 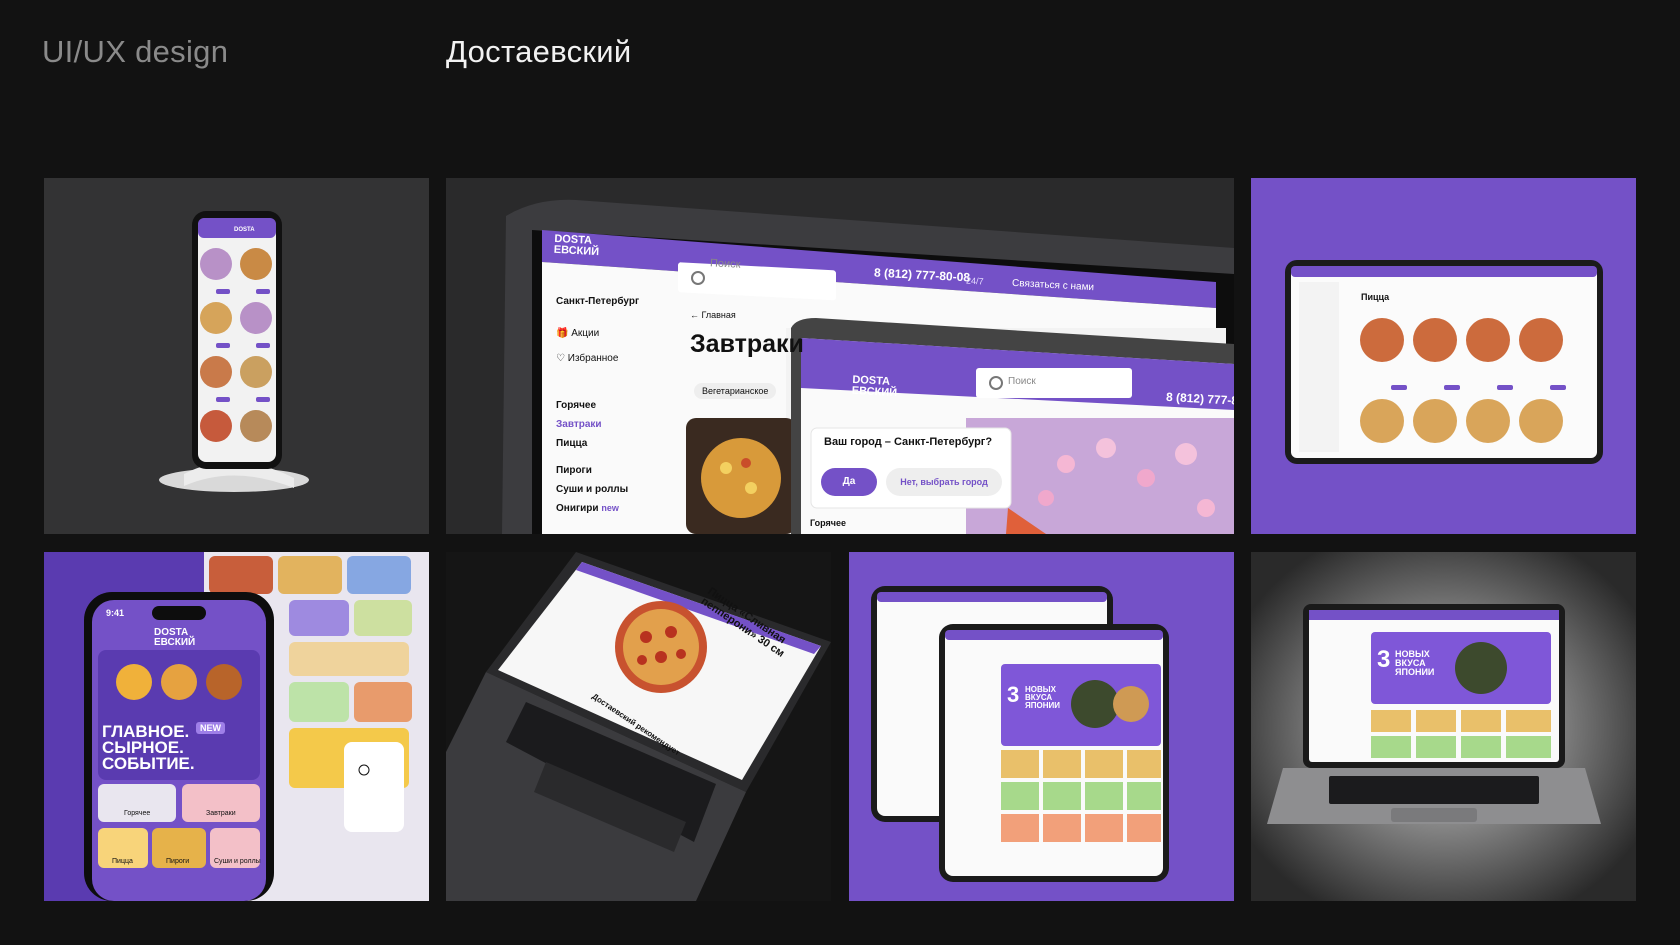 I want to click on tablet2-logo-line2: EВСКИЙ, so click(x=874, y=392).